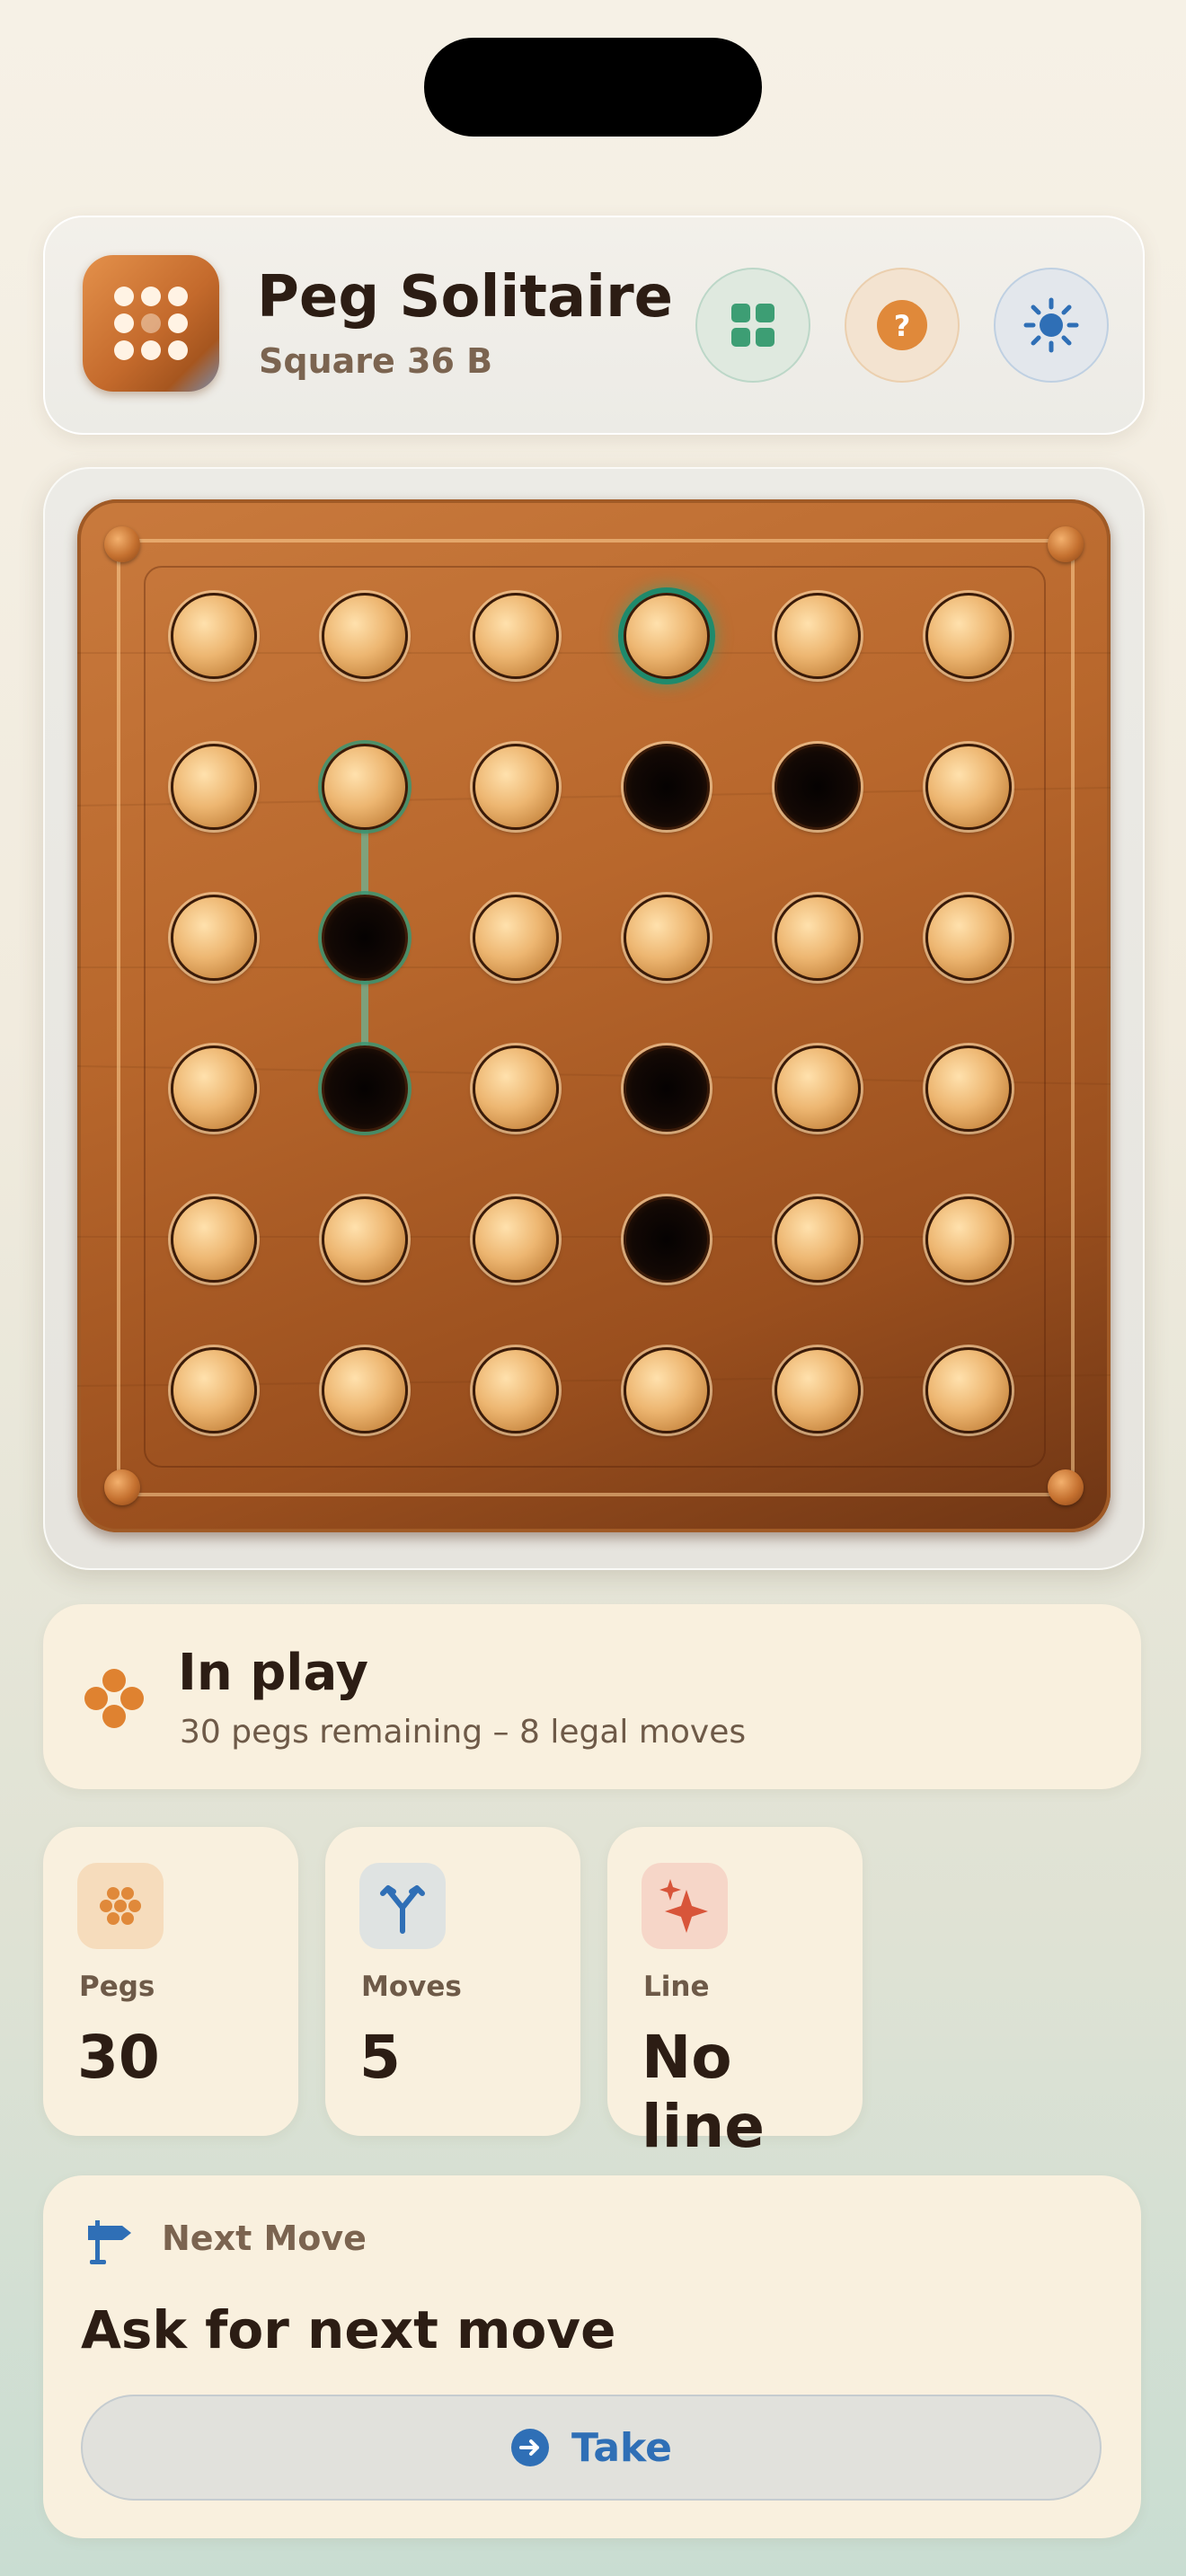 The image size is (1186, 2576). I want to click on layout-button, so click(752, 325).